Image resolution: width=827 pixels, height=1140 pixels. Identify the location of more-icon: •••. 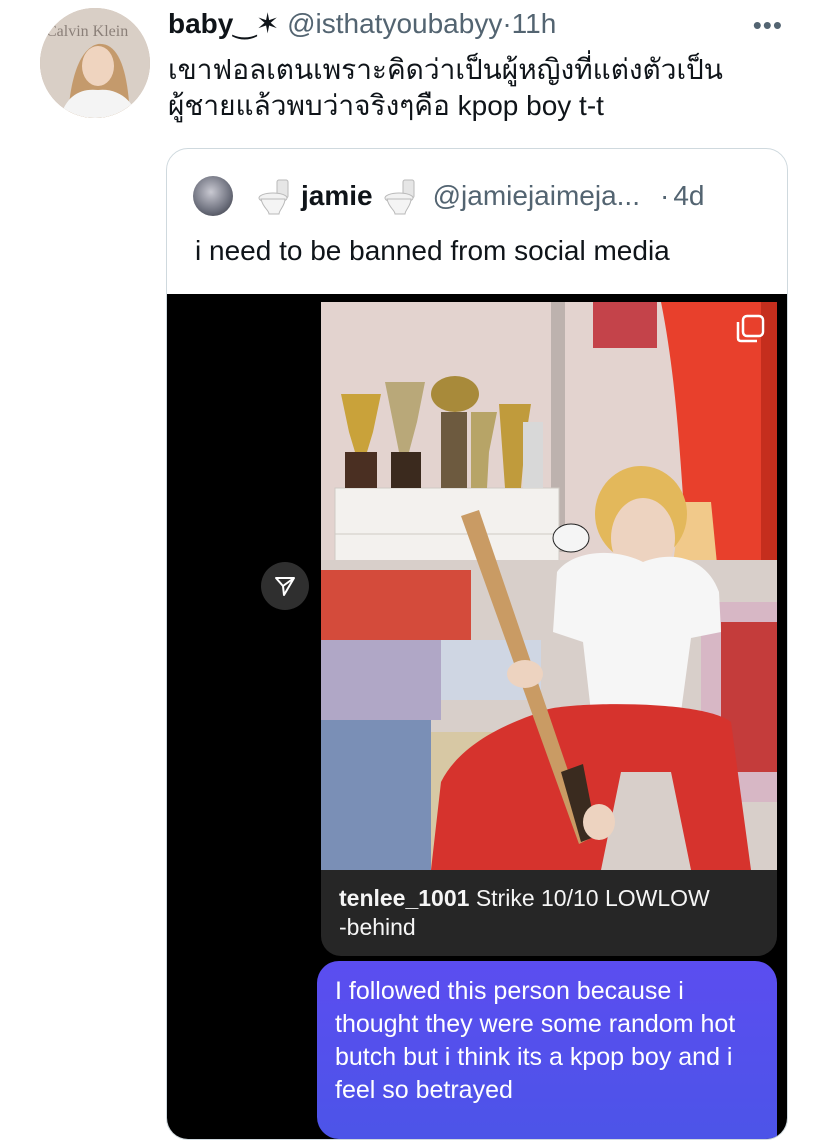
(768, 25).